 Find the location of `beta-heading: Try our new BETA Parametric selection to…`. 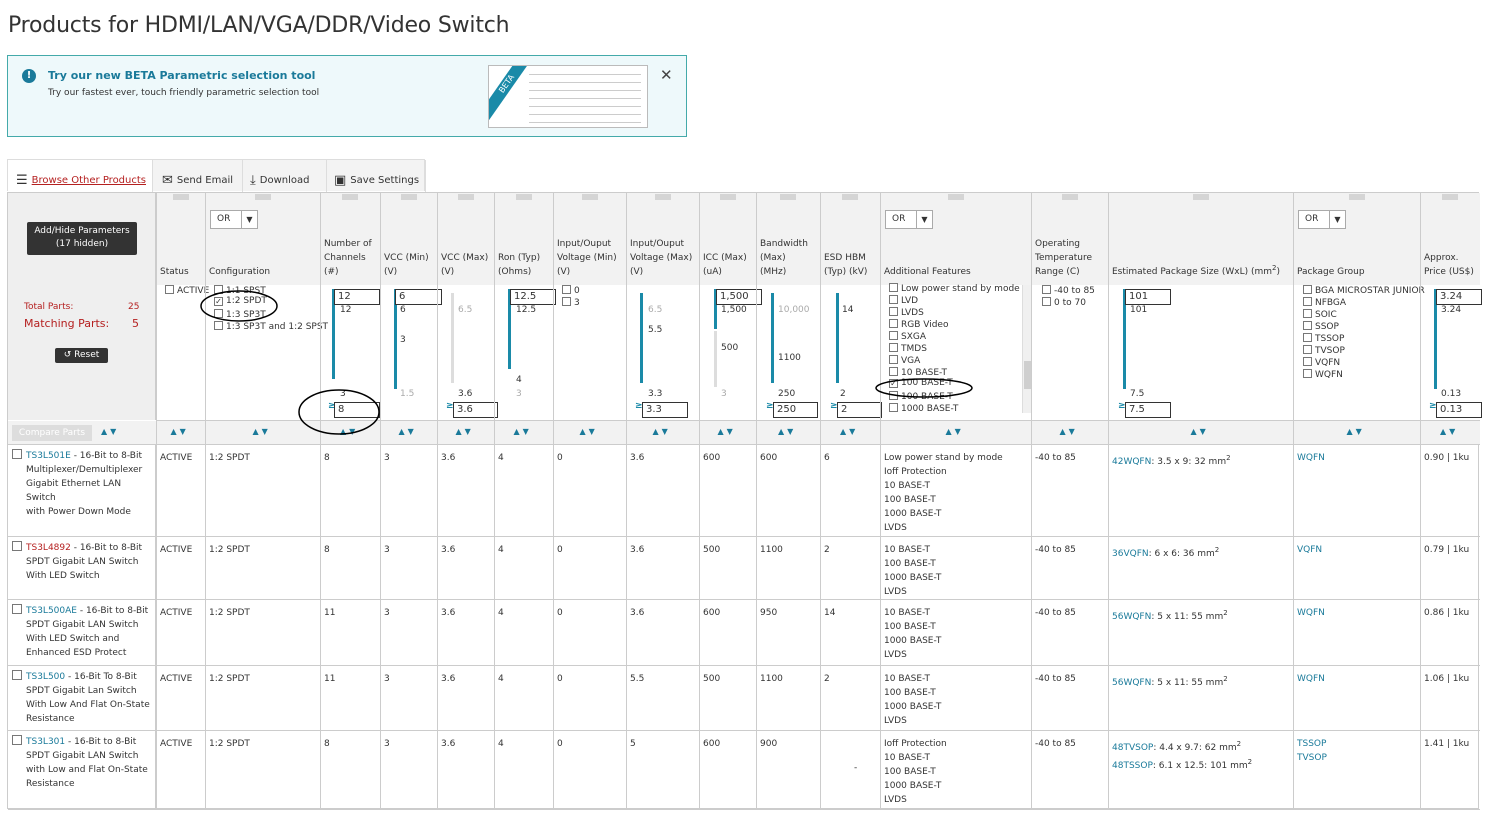

beta-heading: Try our new BETA Parametric selection to… is located at coordinates (181, 75).